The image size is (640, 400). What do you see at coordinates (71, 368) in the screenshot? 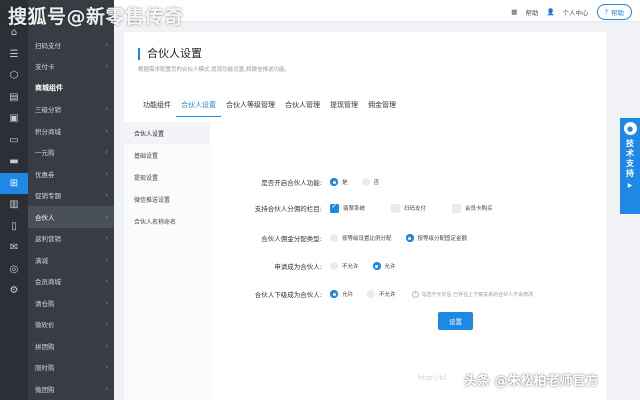
I see `menu-item: 限时购 ›` at bounding box center [71, 368].